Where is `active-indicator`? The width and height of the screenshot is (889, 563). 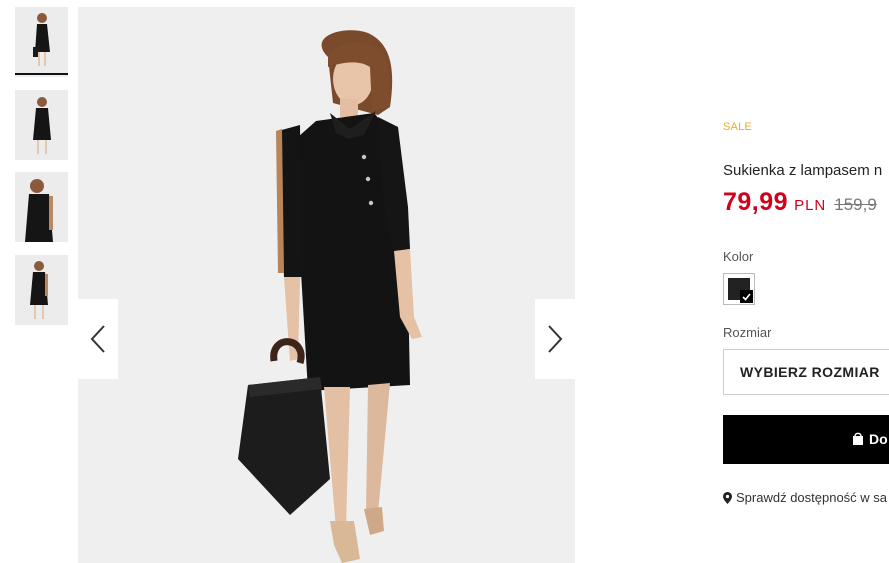
active-indicator is located at coordinates (41, 74).